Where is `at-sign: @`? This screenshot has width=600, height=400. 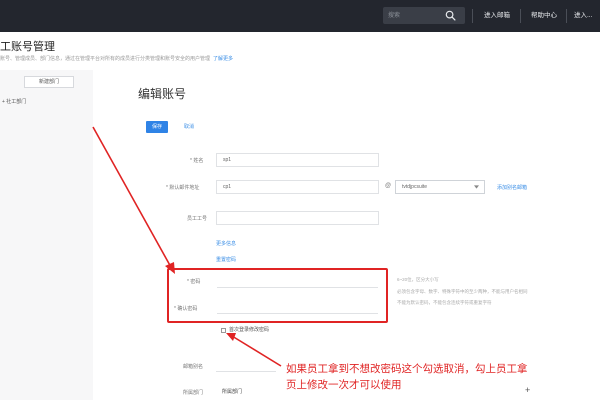 at-sign: @ is located at coordinates (388, 186).